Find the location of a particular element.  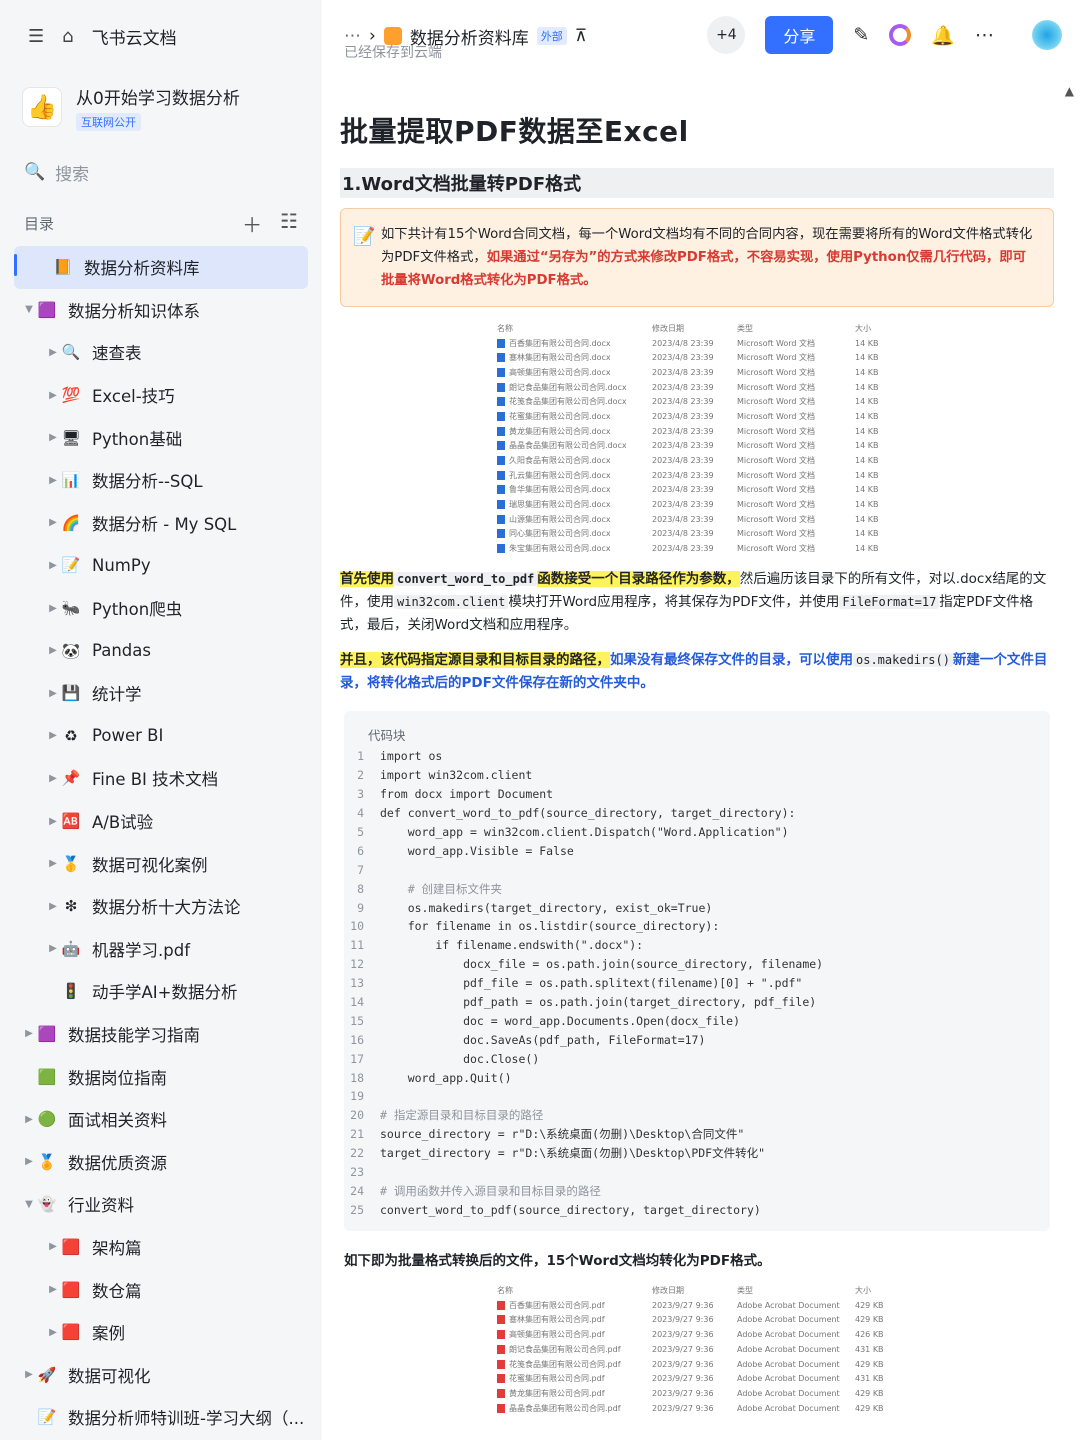

ai-assistant-icon is located at coordinates (900, 35).